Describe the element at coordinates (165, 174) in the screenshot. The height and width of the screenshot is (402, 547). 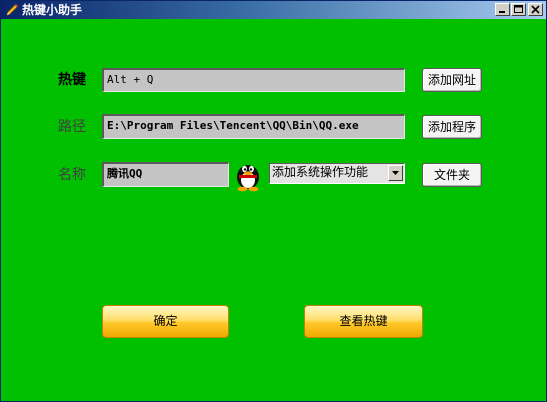
I see `name-field: 腾讯QQ` at that location.